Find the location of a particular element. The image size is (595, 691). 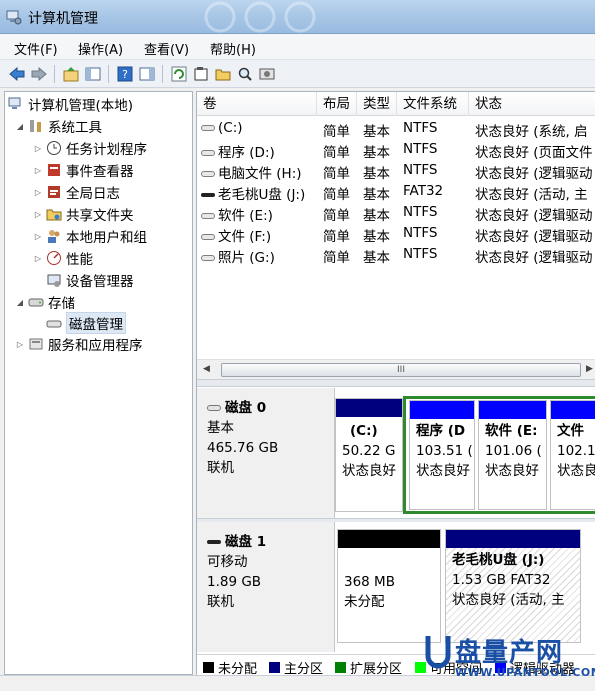

disk1-name: 磁盘 1 is located at coordinates (246, 542).